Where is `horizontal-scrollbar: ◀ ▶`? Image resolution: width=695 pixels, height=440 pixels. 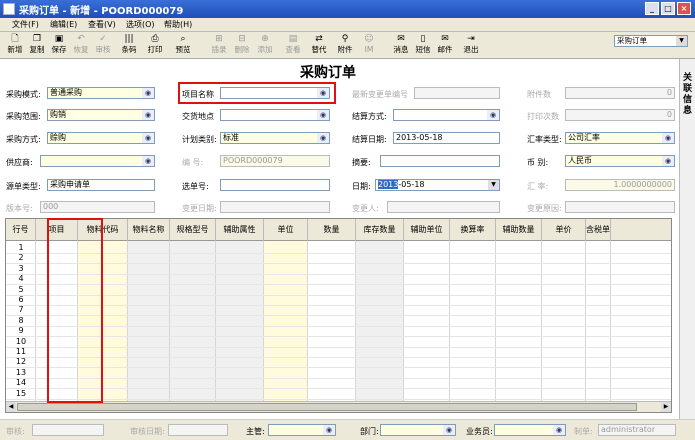
horizontal-scrollbar: ◀ ▶ is located at coordinates (338, 406).